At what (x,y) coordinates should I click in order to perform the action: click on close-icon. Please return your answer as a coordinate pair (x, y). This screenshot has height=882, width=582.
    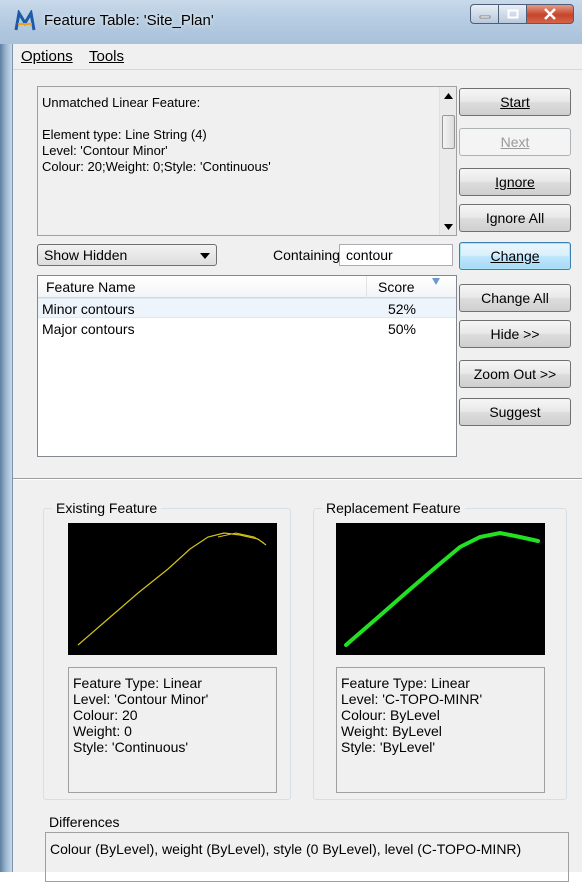
    Looking at the image, I should click on (550, 14).